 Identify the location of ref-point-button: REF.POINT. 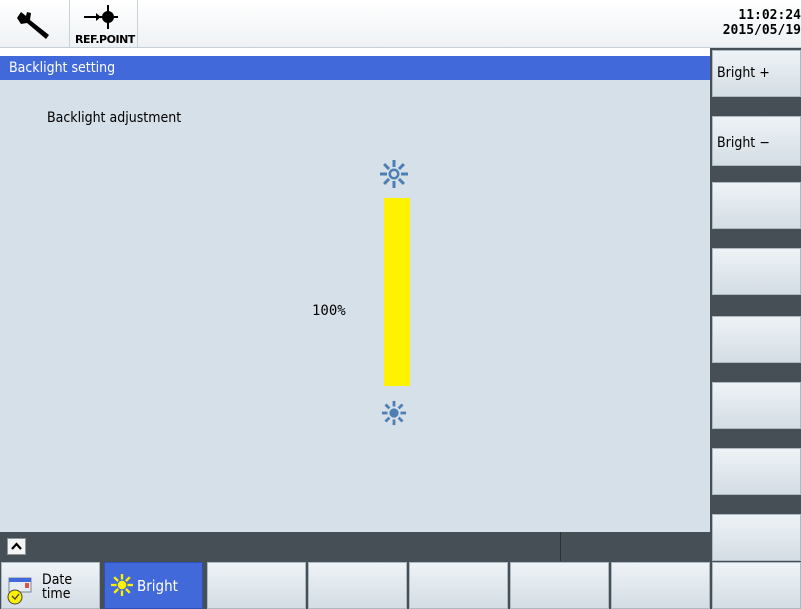
(104, 24).